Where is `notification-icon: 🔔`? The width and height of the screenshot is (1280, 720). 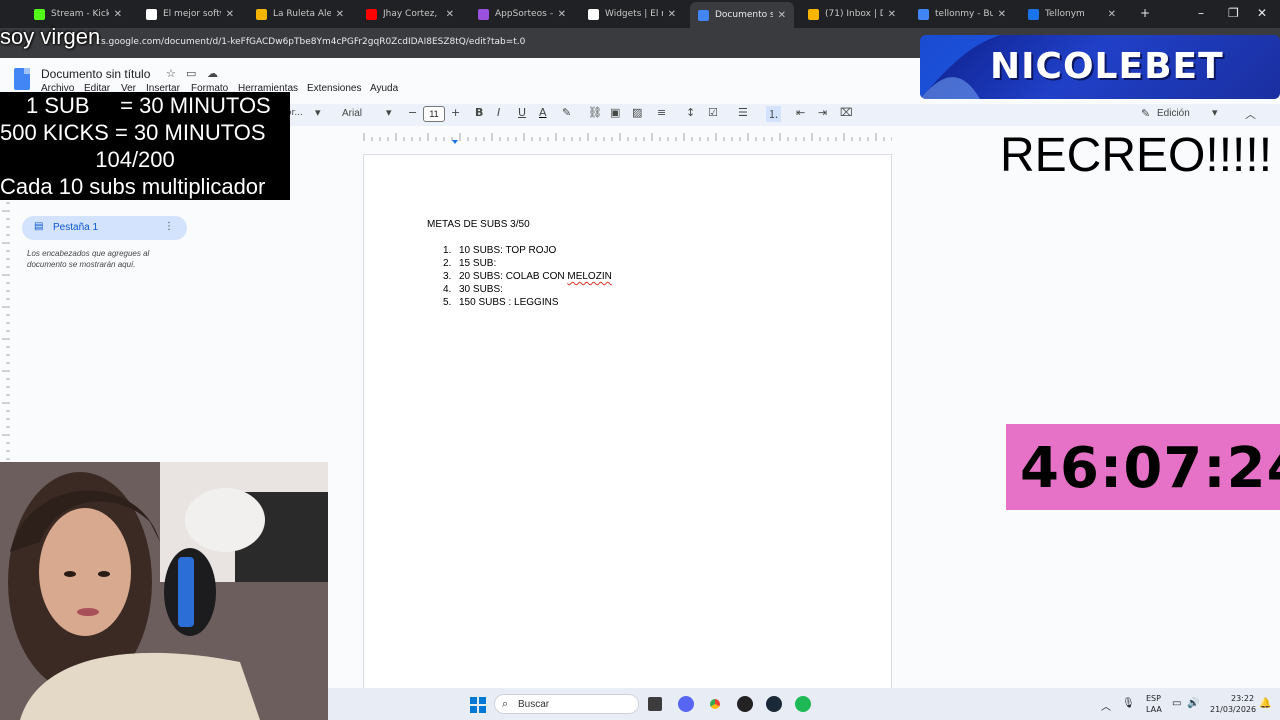
notification-icon: 🔔 is located at coordinates (1265, 703).